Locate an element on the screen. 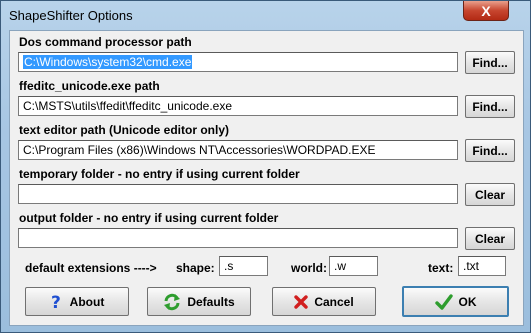 The width and height of the screenshot is (531, 333). temp-clear-label: Clear is located at coordinates (490, 194).